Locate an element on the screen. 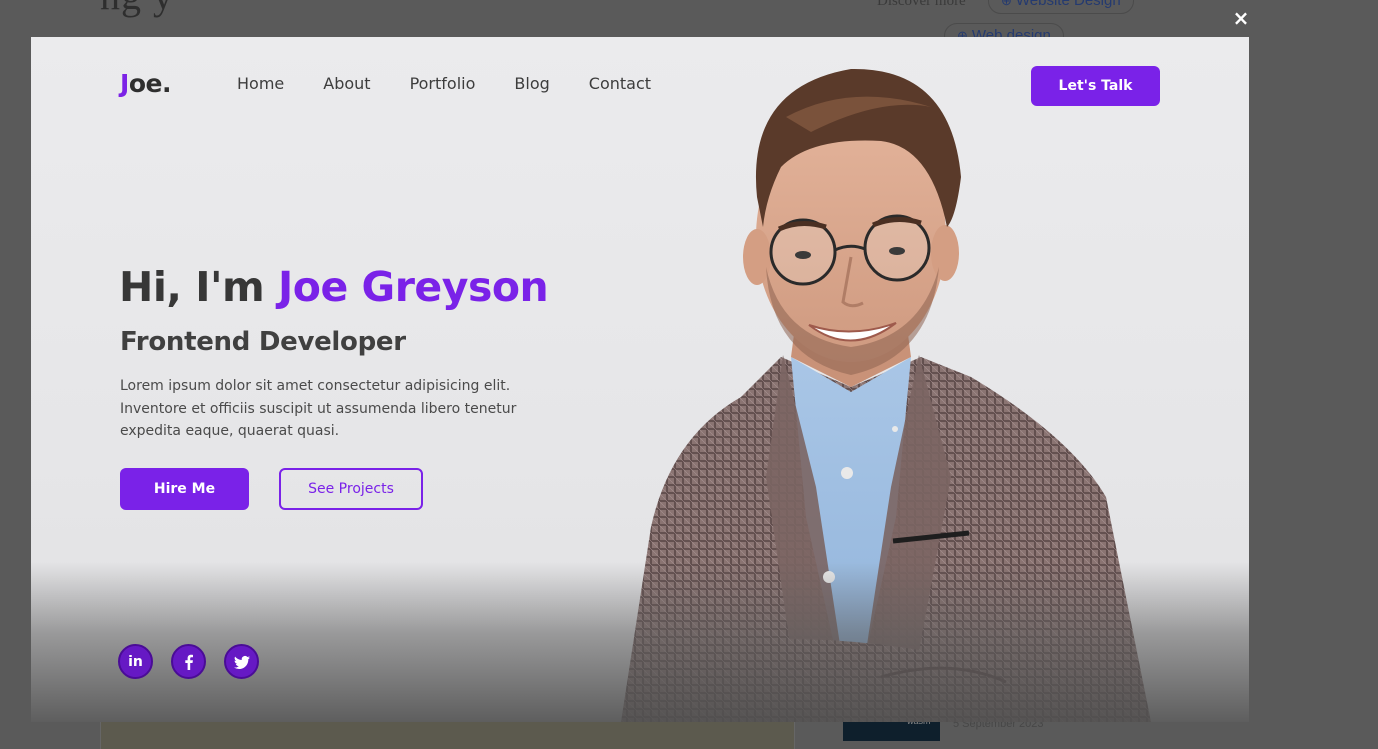 The width and height of the screenshot is (1378, 749). nav-about: About is located at coordinates (346, 83).